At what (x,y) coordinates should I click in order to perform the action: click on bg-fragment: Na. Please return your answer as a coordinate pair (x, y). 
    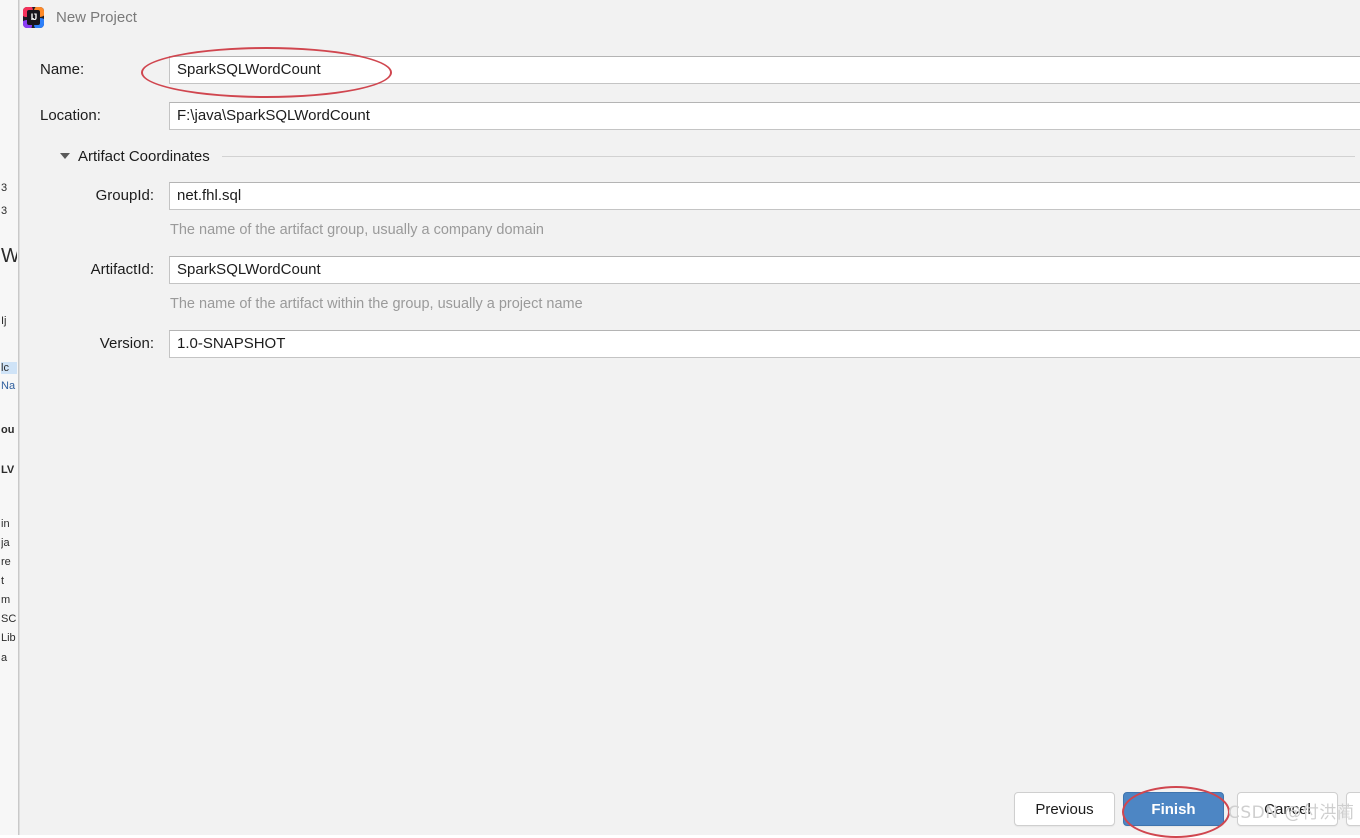
    Looking at the image, I should click on (8, 386).